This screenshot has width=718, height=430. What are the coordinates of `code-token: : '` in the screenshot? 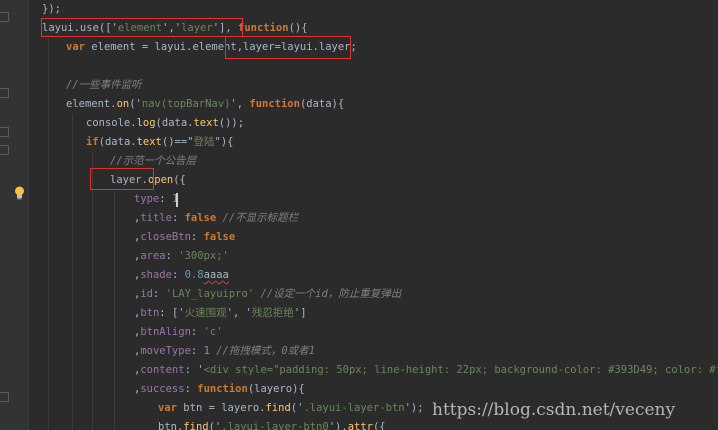 It's located at (194, 370).